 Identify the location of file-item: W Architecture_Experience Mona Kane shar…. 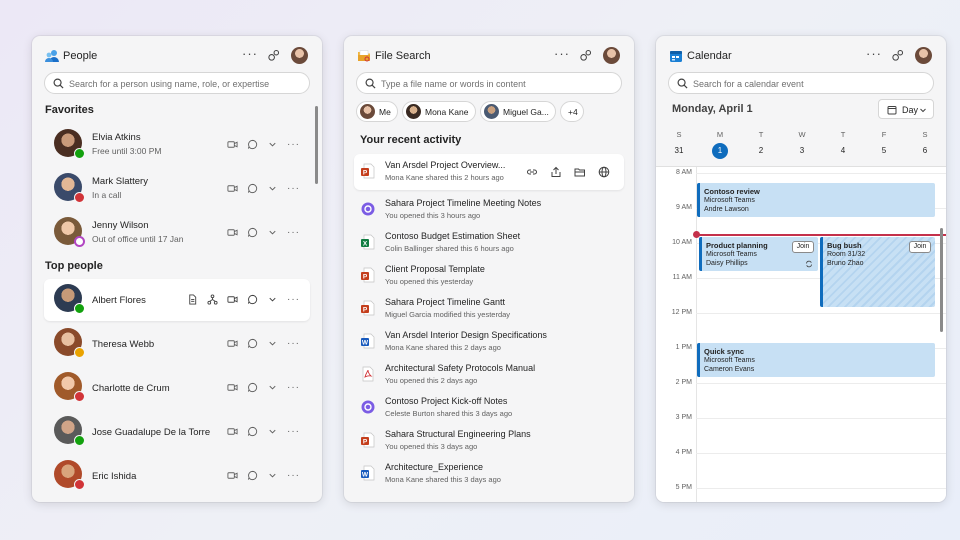
(489, 472).